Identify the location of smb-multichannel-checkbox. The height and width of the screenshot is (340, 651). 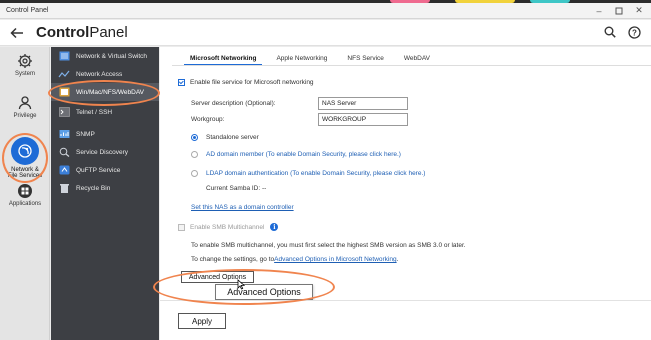
(181, 227).